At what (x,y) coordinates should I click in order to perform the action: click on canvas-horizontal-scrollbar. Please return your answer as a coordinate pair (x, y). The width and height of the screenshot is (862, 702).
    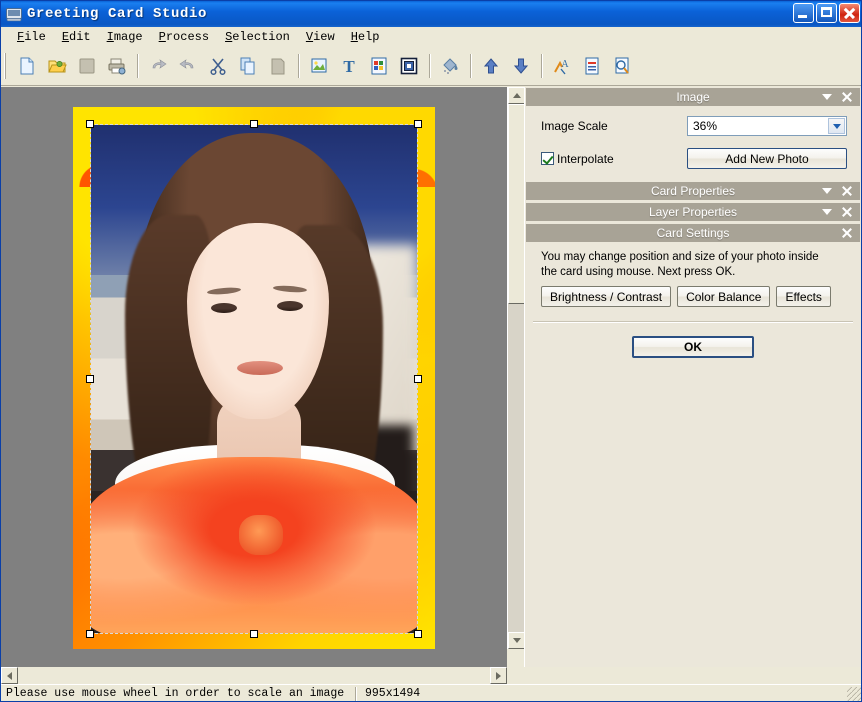
    Looking at the image, I should click on (254, 675).